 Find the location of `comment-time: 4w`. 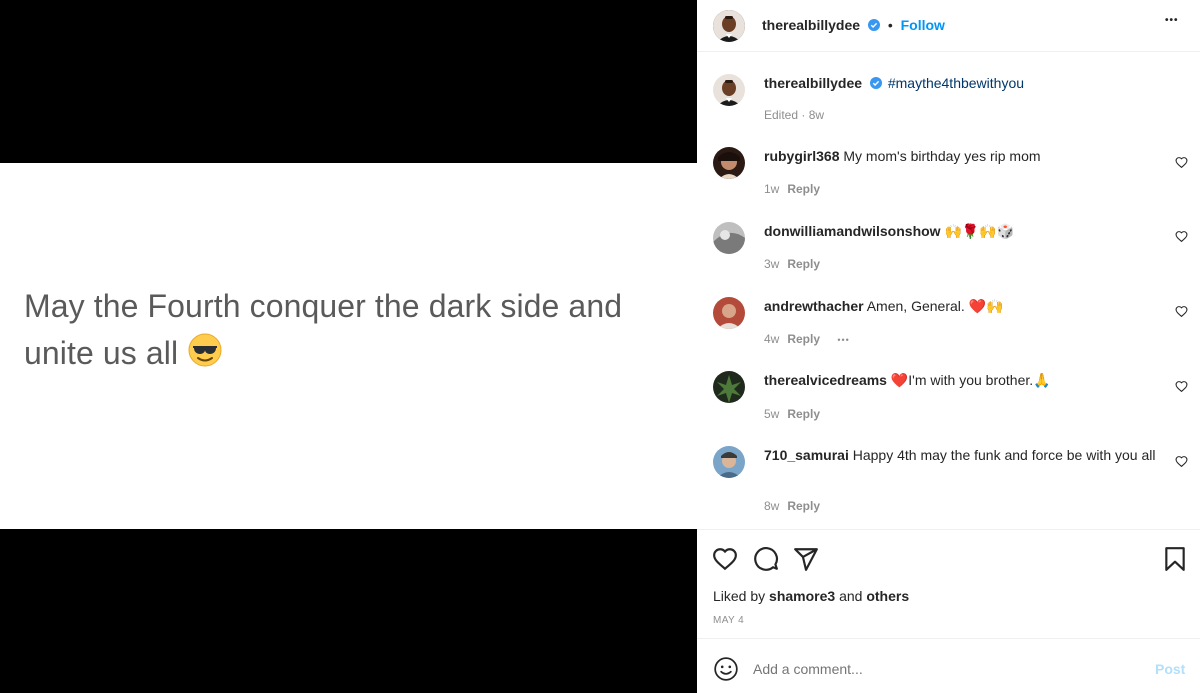

comment-time: 4w is located at coordinates (772, 339).